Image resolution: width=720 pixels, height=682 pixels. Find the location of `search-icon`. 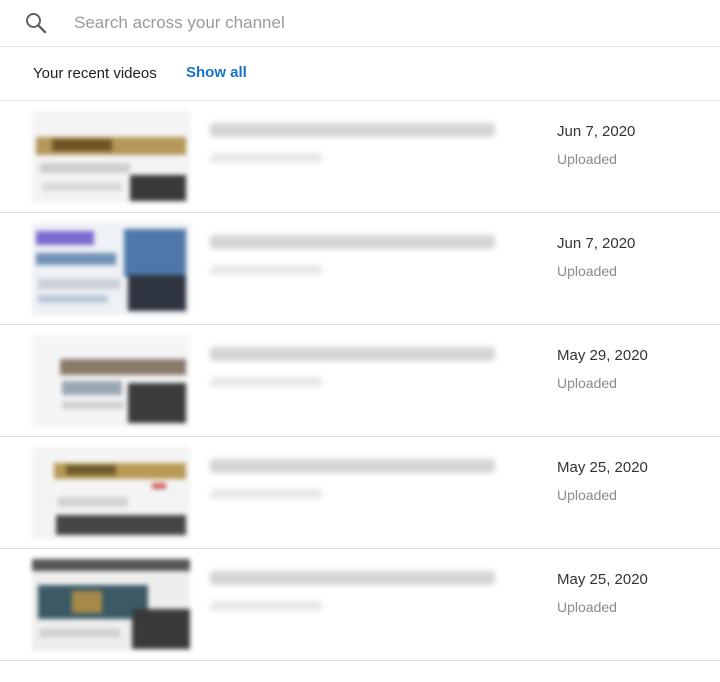

search-icon is located at coordinates (36, 23).